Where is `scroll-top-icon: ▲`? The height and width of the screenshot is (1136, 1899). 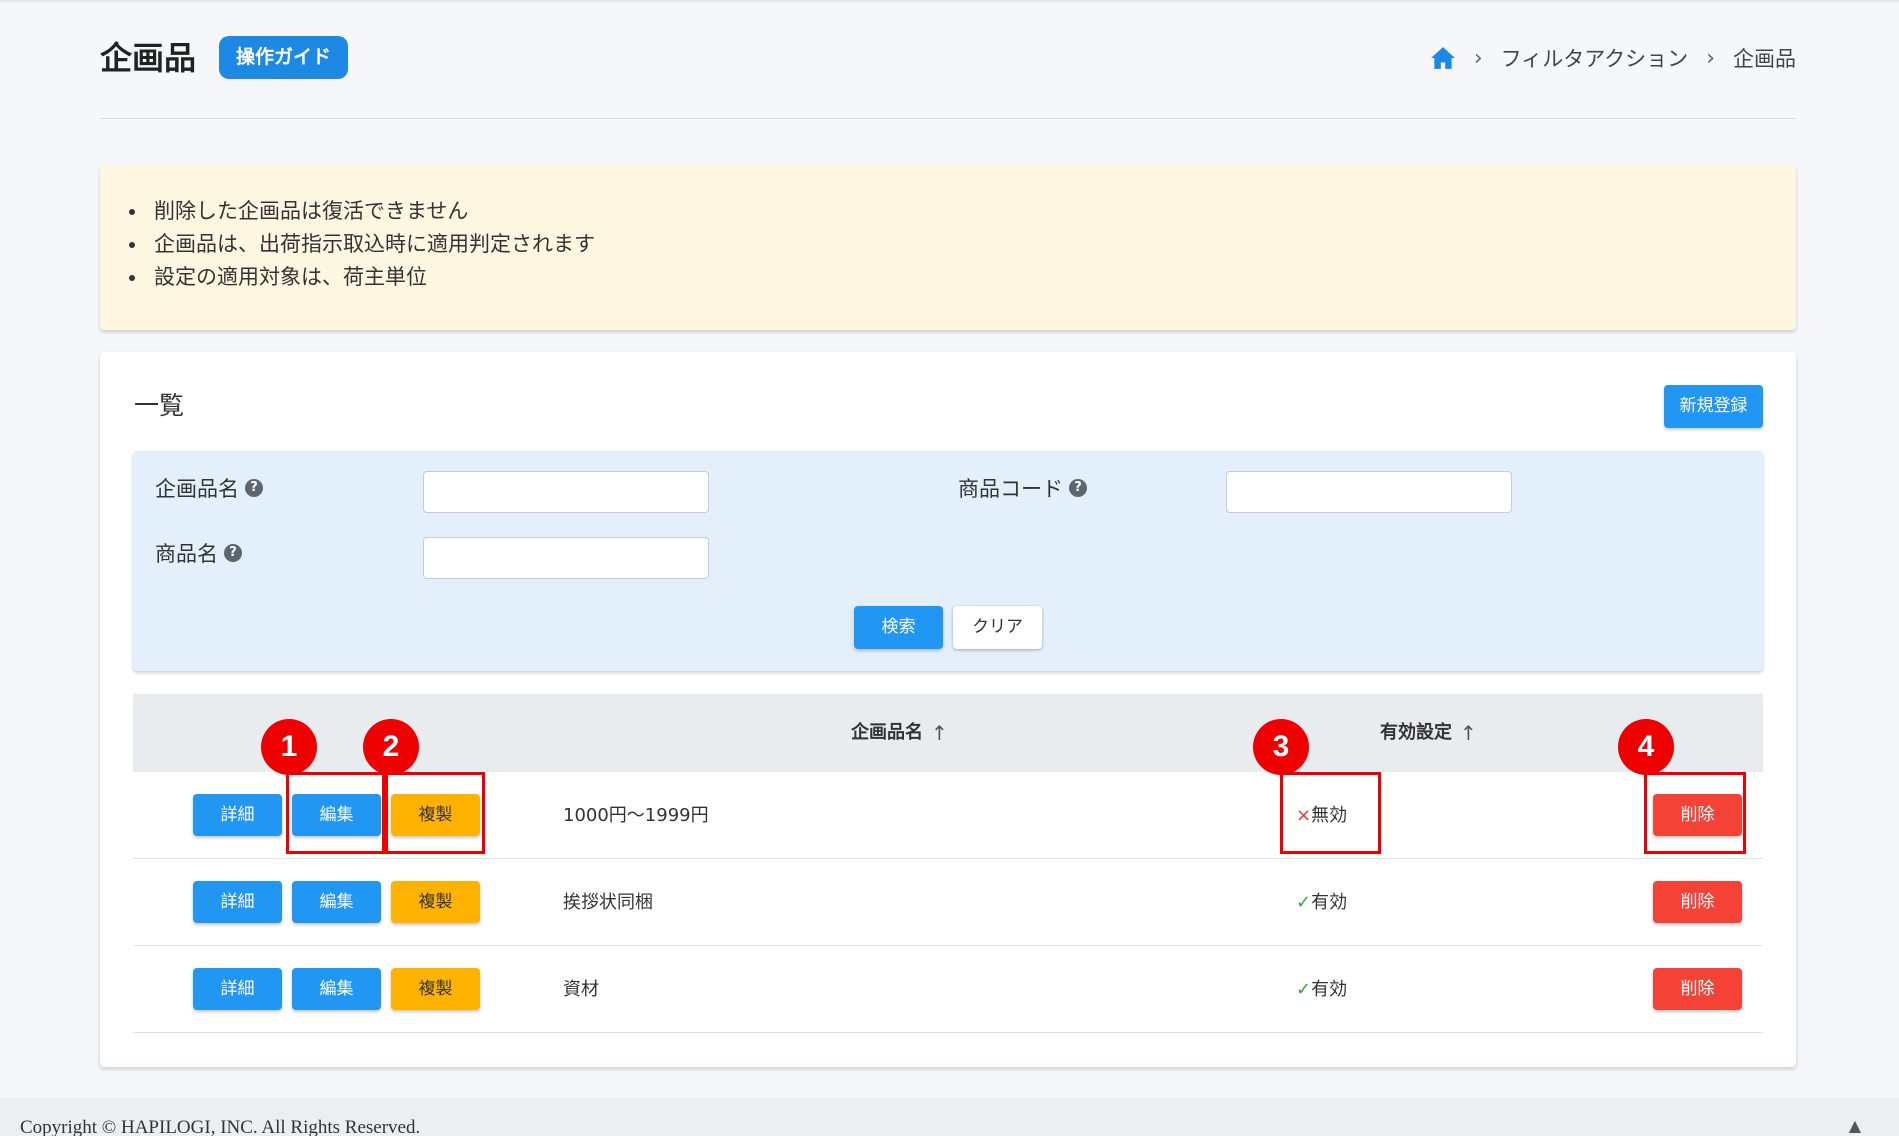
scroll-top-icon: ▲ is located at coordinates (1855, 1125).